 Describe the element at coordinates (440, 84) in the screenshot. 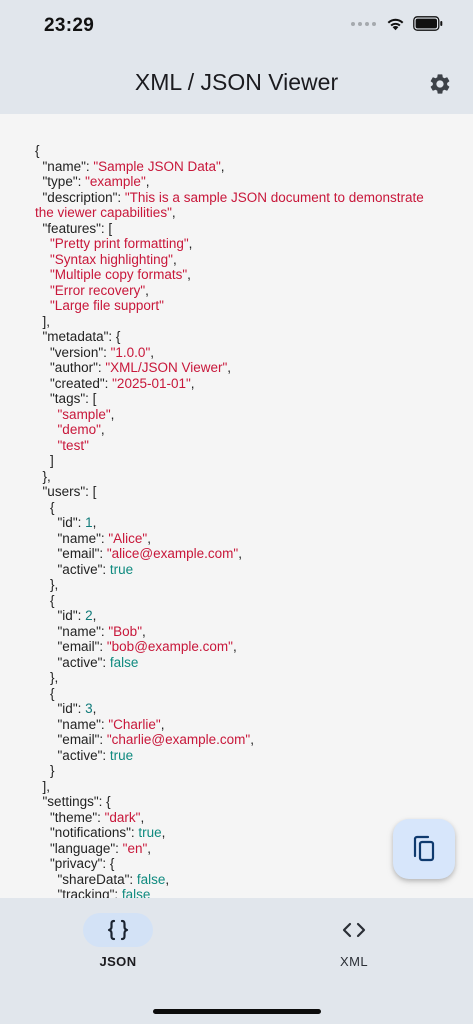

I see `settings-button` at that location.